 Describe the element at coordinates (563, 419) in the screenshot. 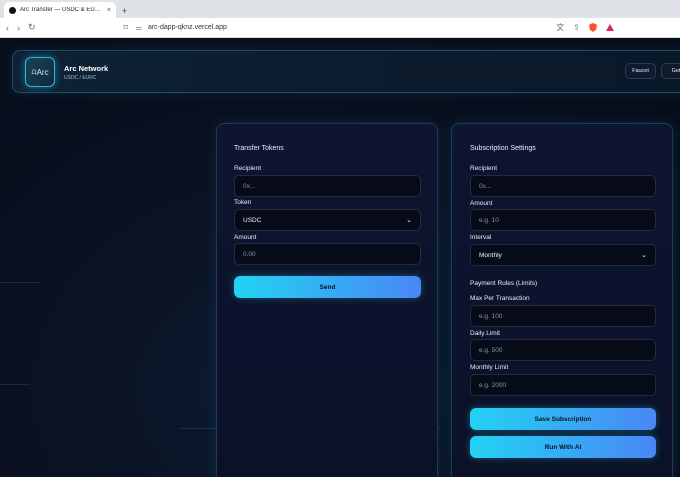

I see `save-subscription-button: Save Subscription` at that location.